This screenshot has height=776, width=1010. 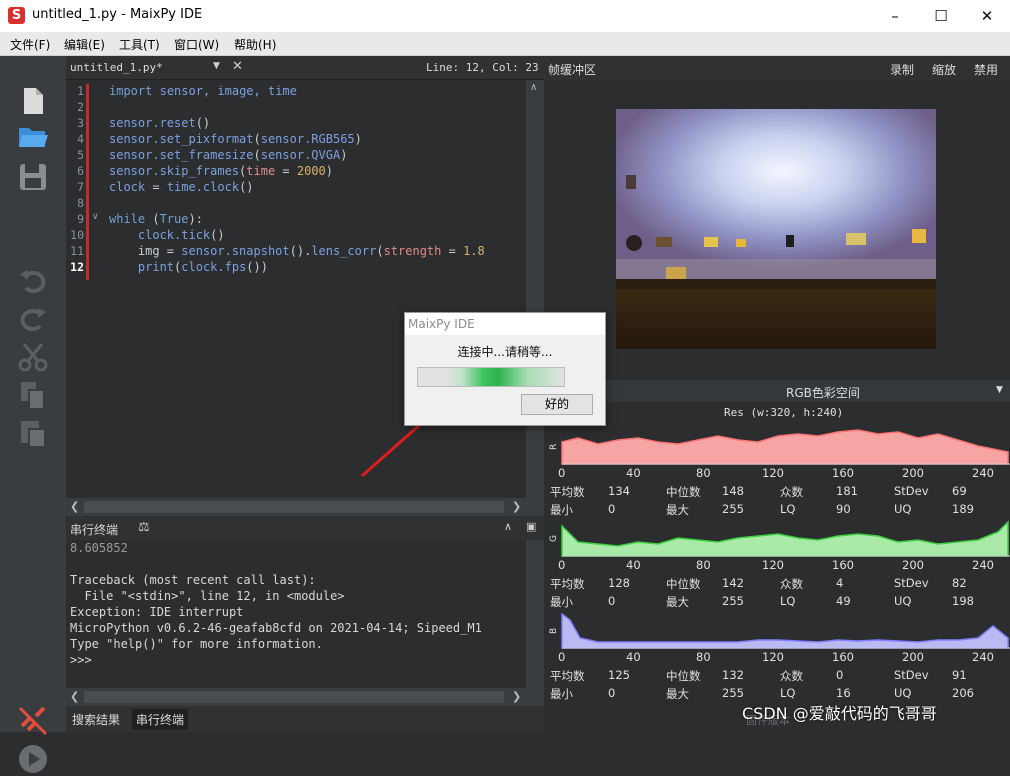 I want to click on bottom-tab-bar: 搜索结果 串行终端, so click(x=305, y=719).